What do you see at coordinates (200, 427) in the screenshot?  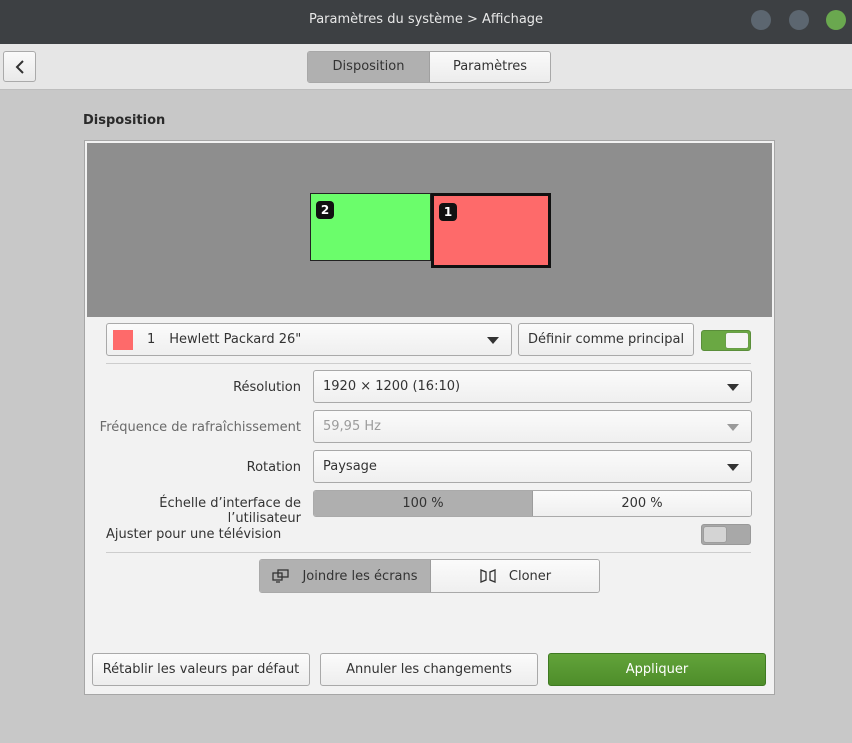 I see `refresh-rate-label: Fréquence de rafraîchissement` at bounding box center [200, 427].